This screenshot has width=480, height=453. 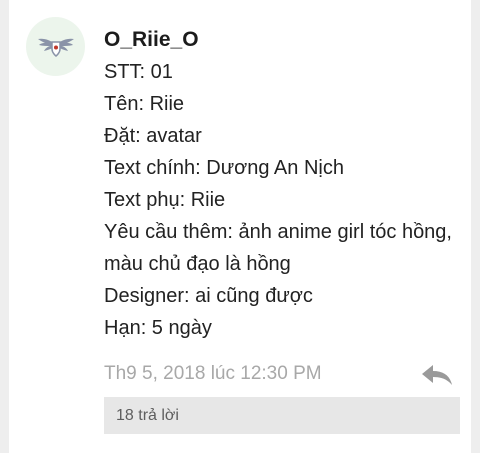 I want to click on comment-line-sub-text: Text phụ: Riie, so click(x=165, y=200).